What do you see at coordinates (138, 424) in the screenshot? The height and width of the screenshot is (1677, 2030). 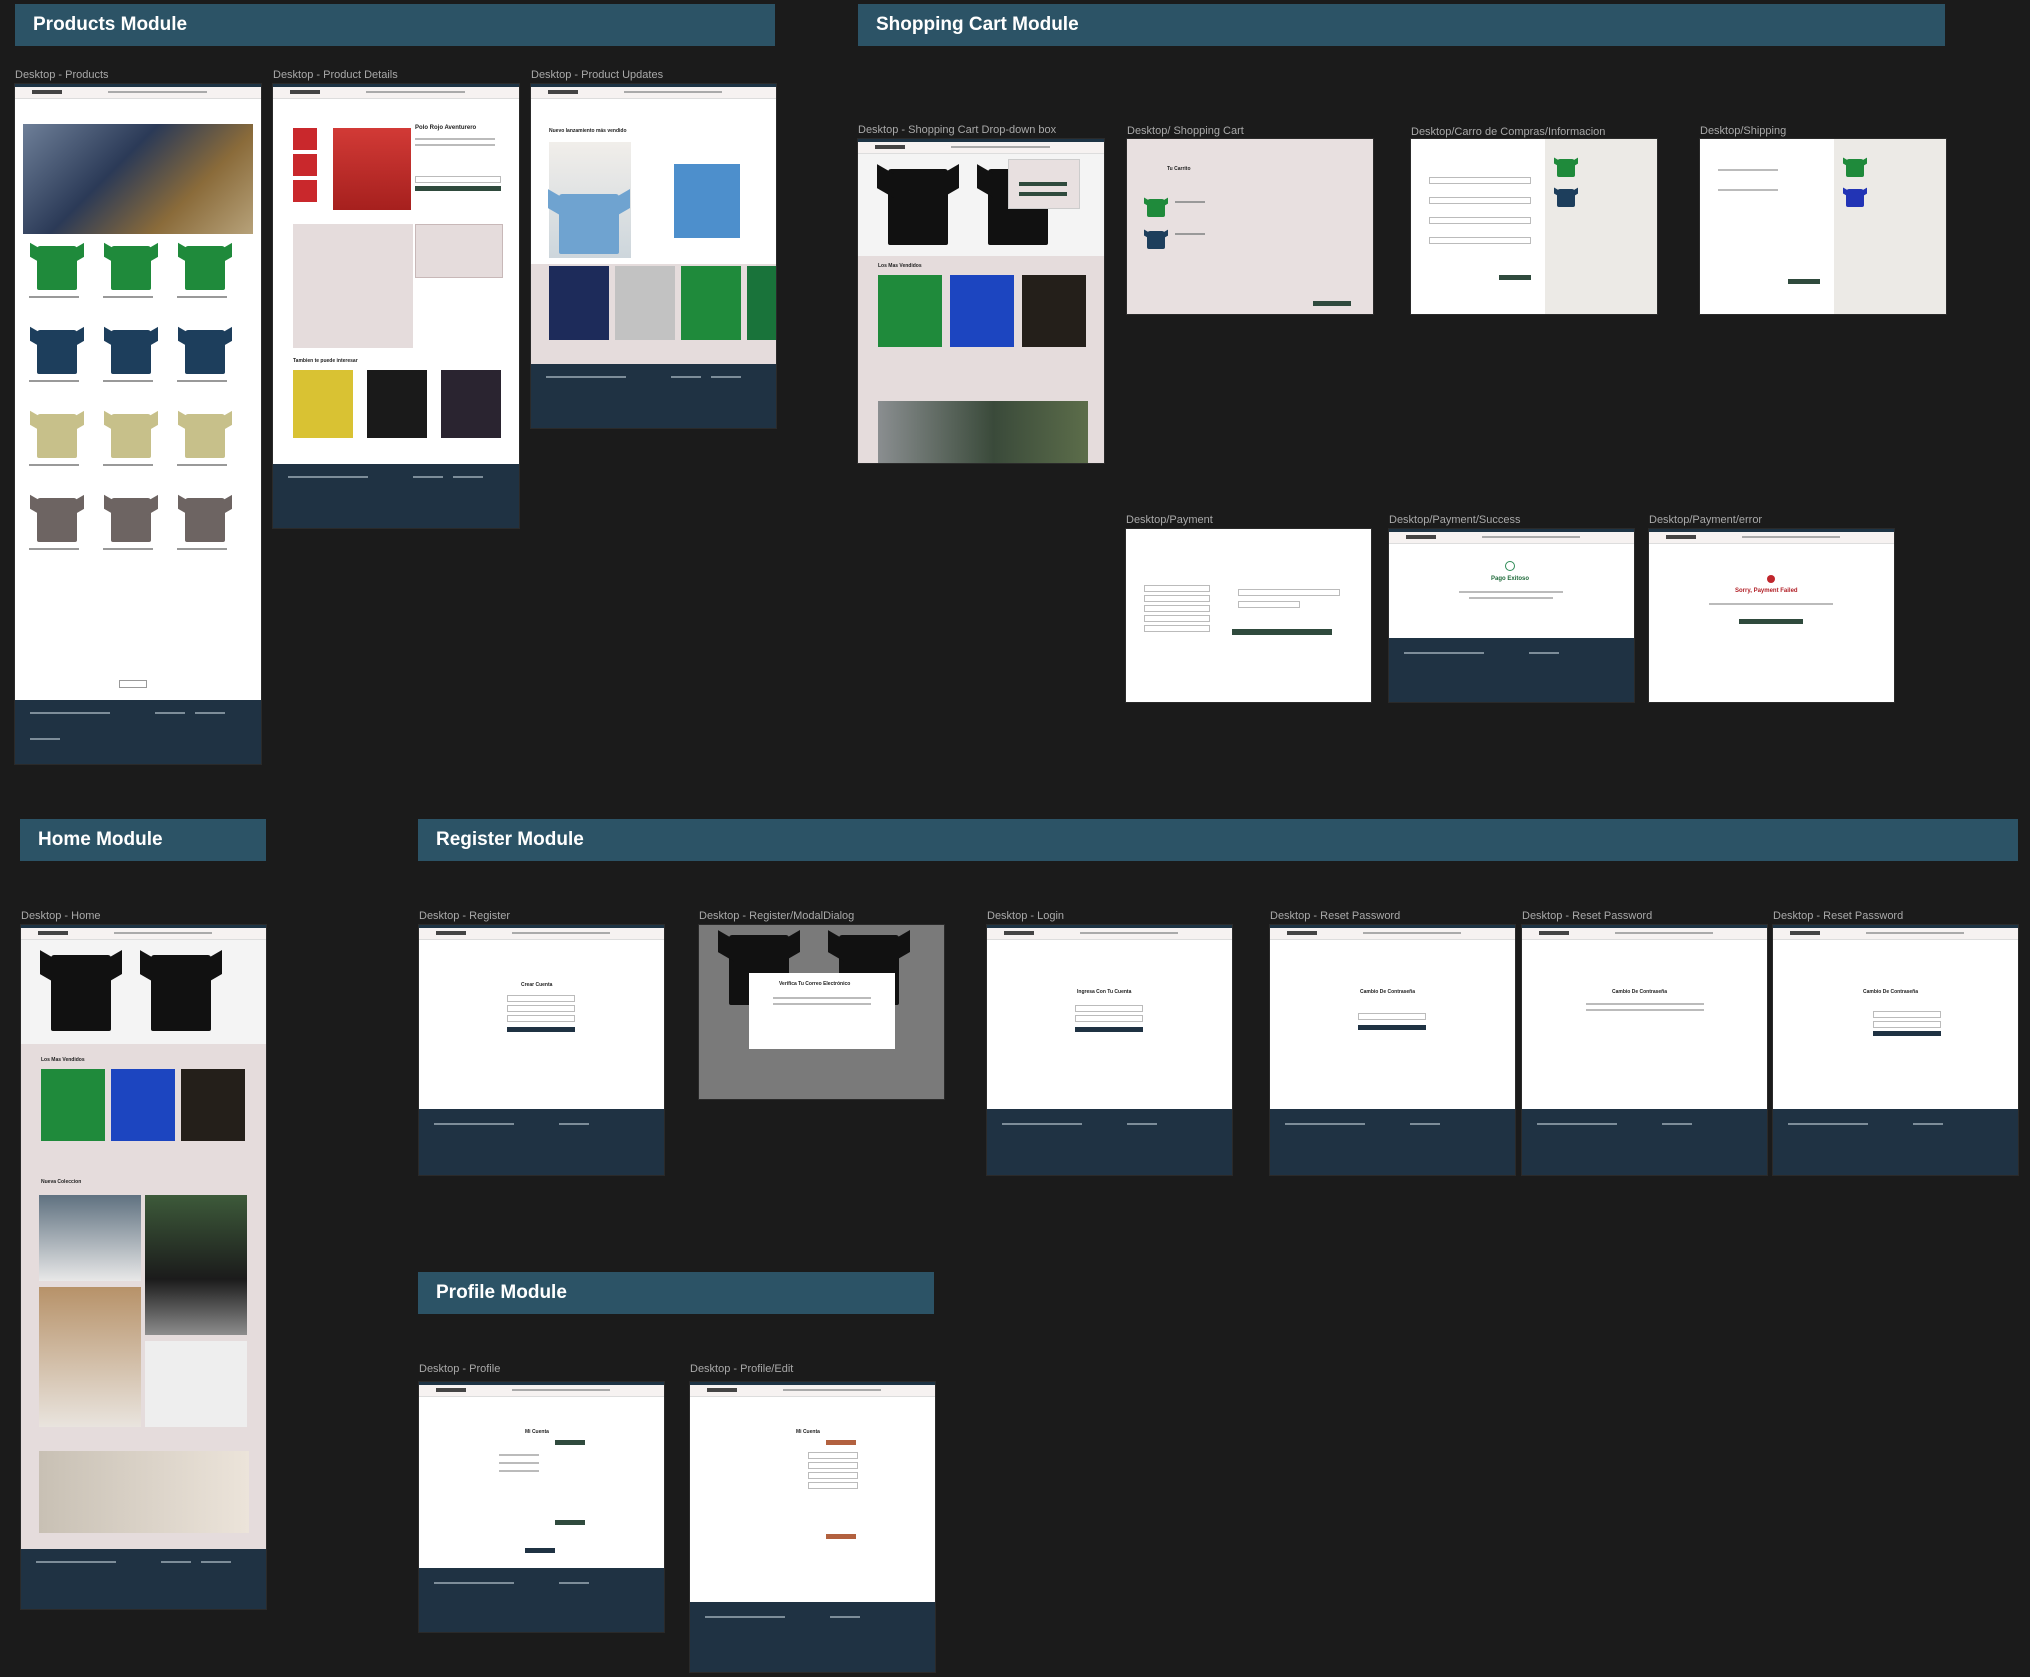 I see `frame-products` at bounding box center [138, 424].